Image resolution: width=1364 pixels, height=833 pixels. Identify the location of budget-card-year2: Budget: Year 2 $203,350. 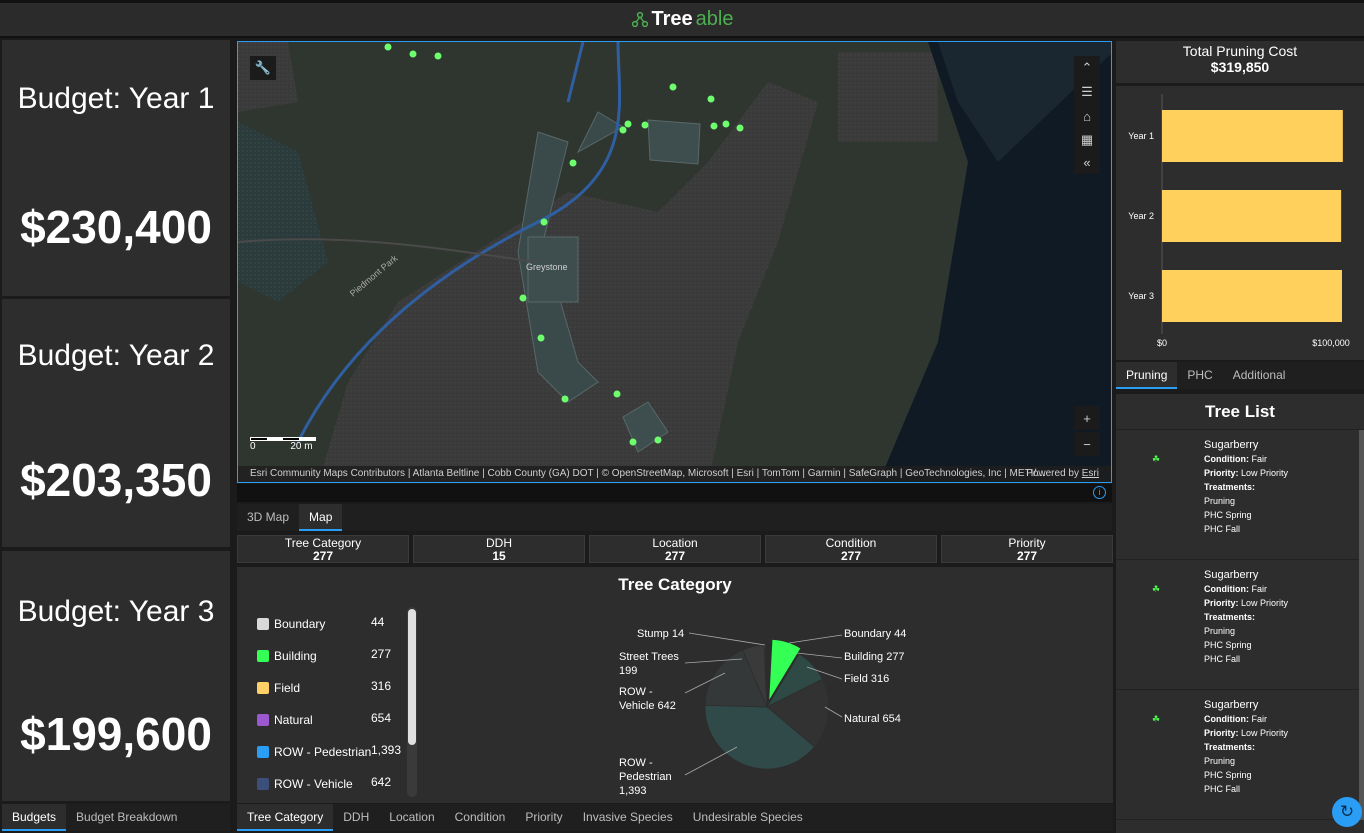
(116, 423).